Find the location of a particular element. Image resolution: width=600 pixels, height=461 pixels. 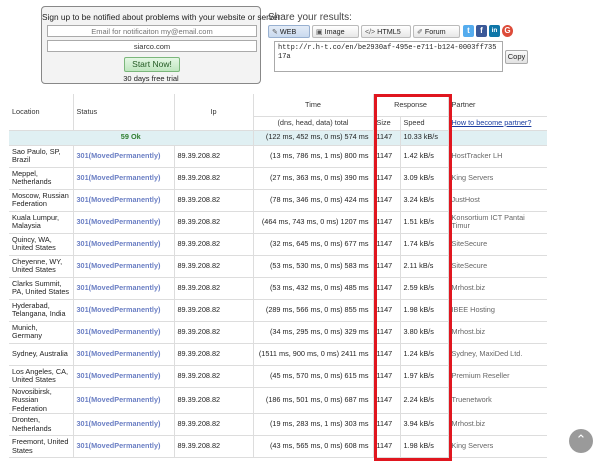

time-cell: (32 ms, 645 ms, 0 ms) 677 ms is located at coordinates (312, 244).